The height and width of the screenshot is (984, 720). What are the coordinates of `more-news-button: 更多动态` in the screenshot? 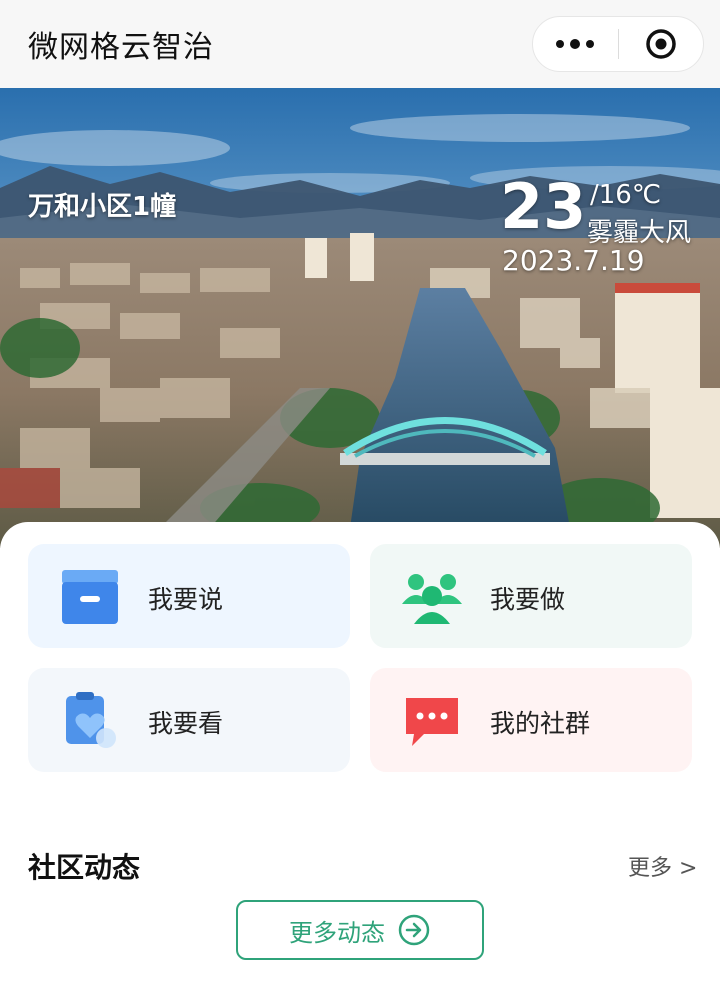 It's located at (360, 930).